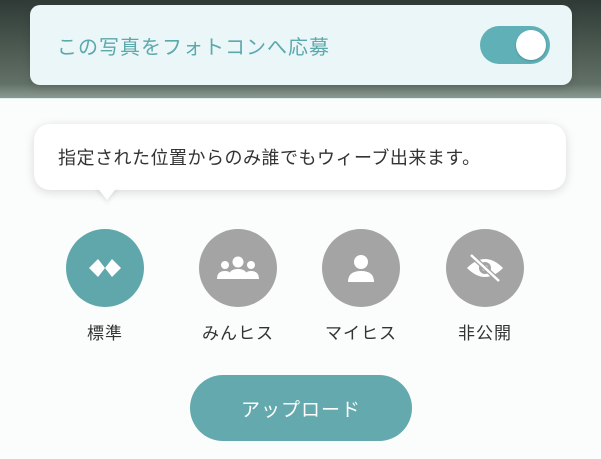 The height and width of the screenshot is (459, 601). I want to click on photo-contest-toggle, so click(515, 45).